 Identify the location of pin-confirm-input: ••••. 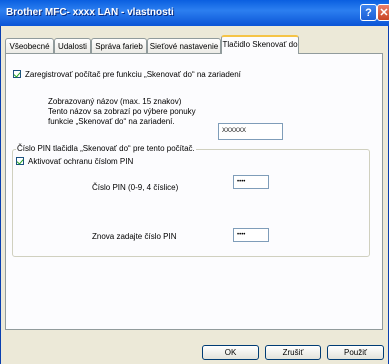
(251, 235).